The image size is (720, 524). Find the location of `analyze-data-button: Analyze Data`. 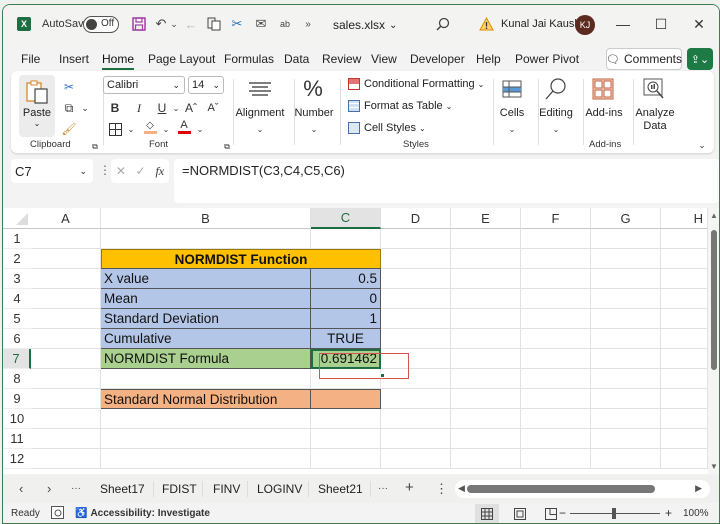

analyze-data-button: Analyze Data is located at coordinates (655, 120).